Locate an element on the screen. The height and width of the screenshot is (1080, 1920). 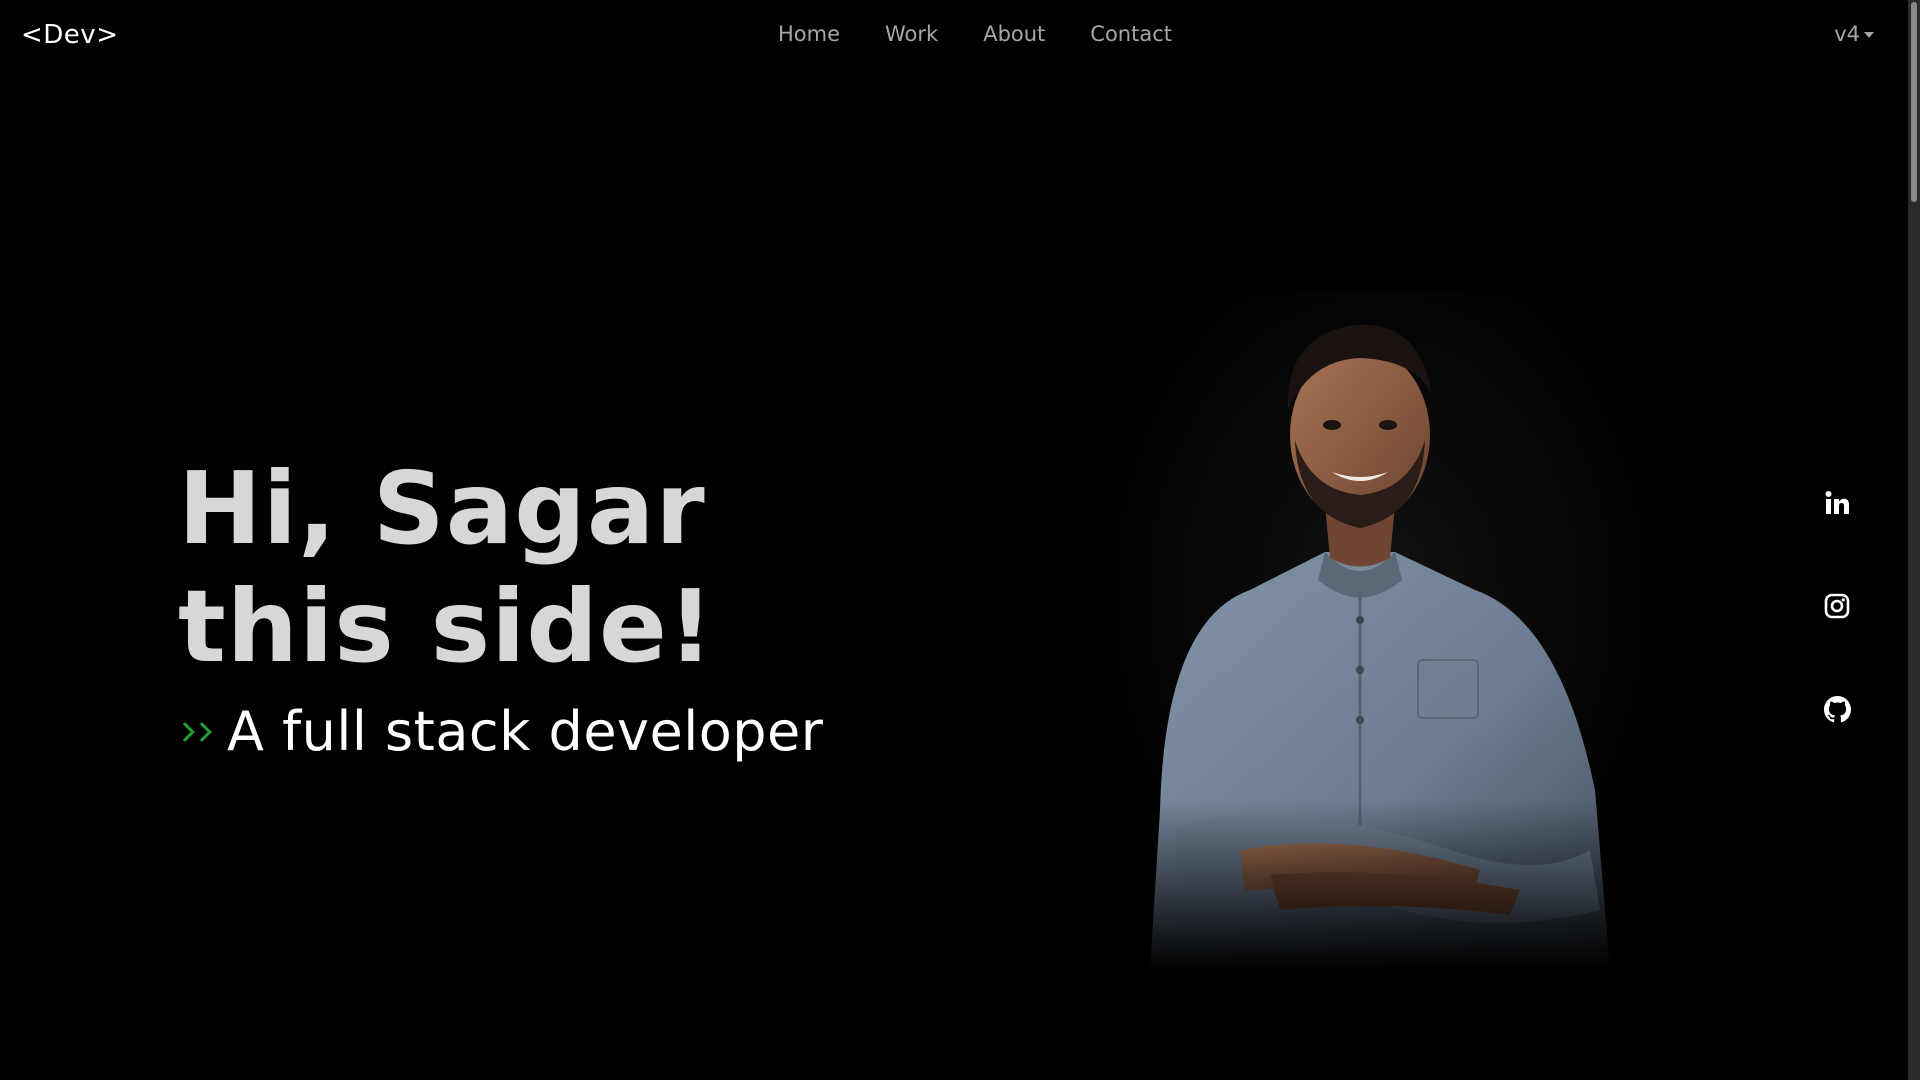
version-dropdown: v4 is located at coordinates (1854, 34).